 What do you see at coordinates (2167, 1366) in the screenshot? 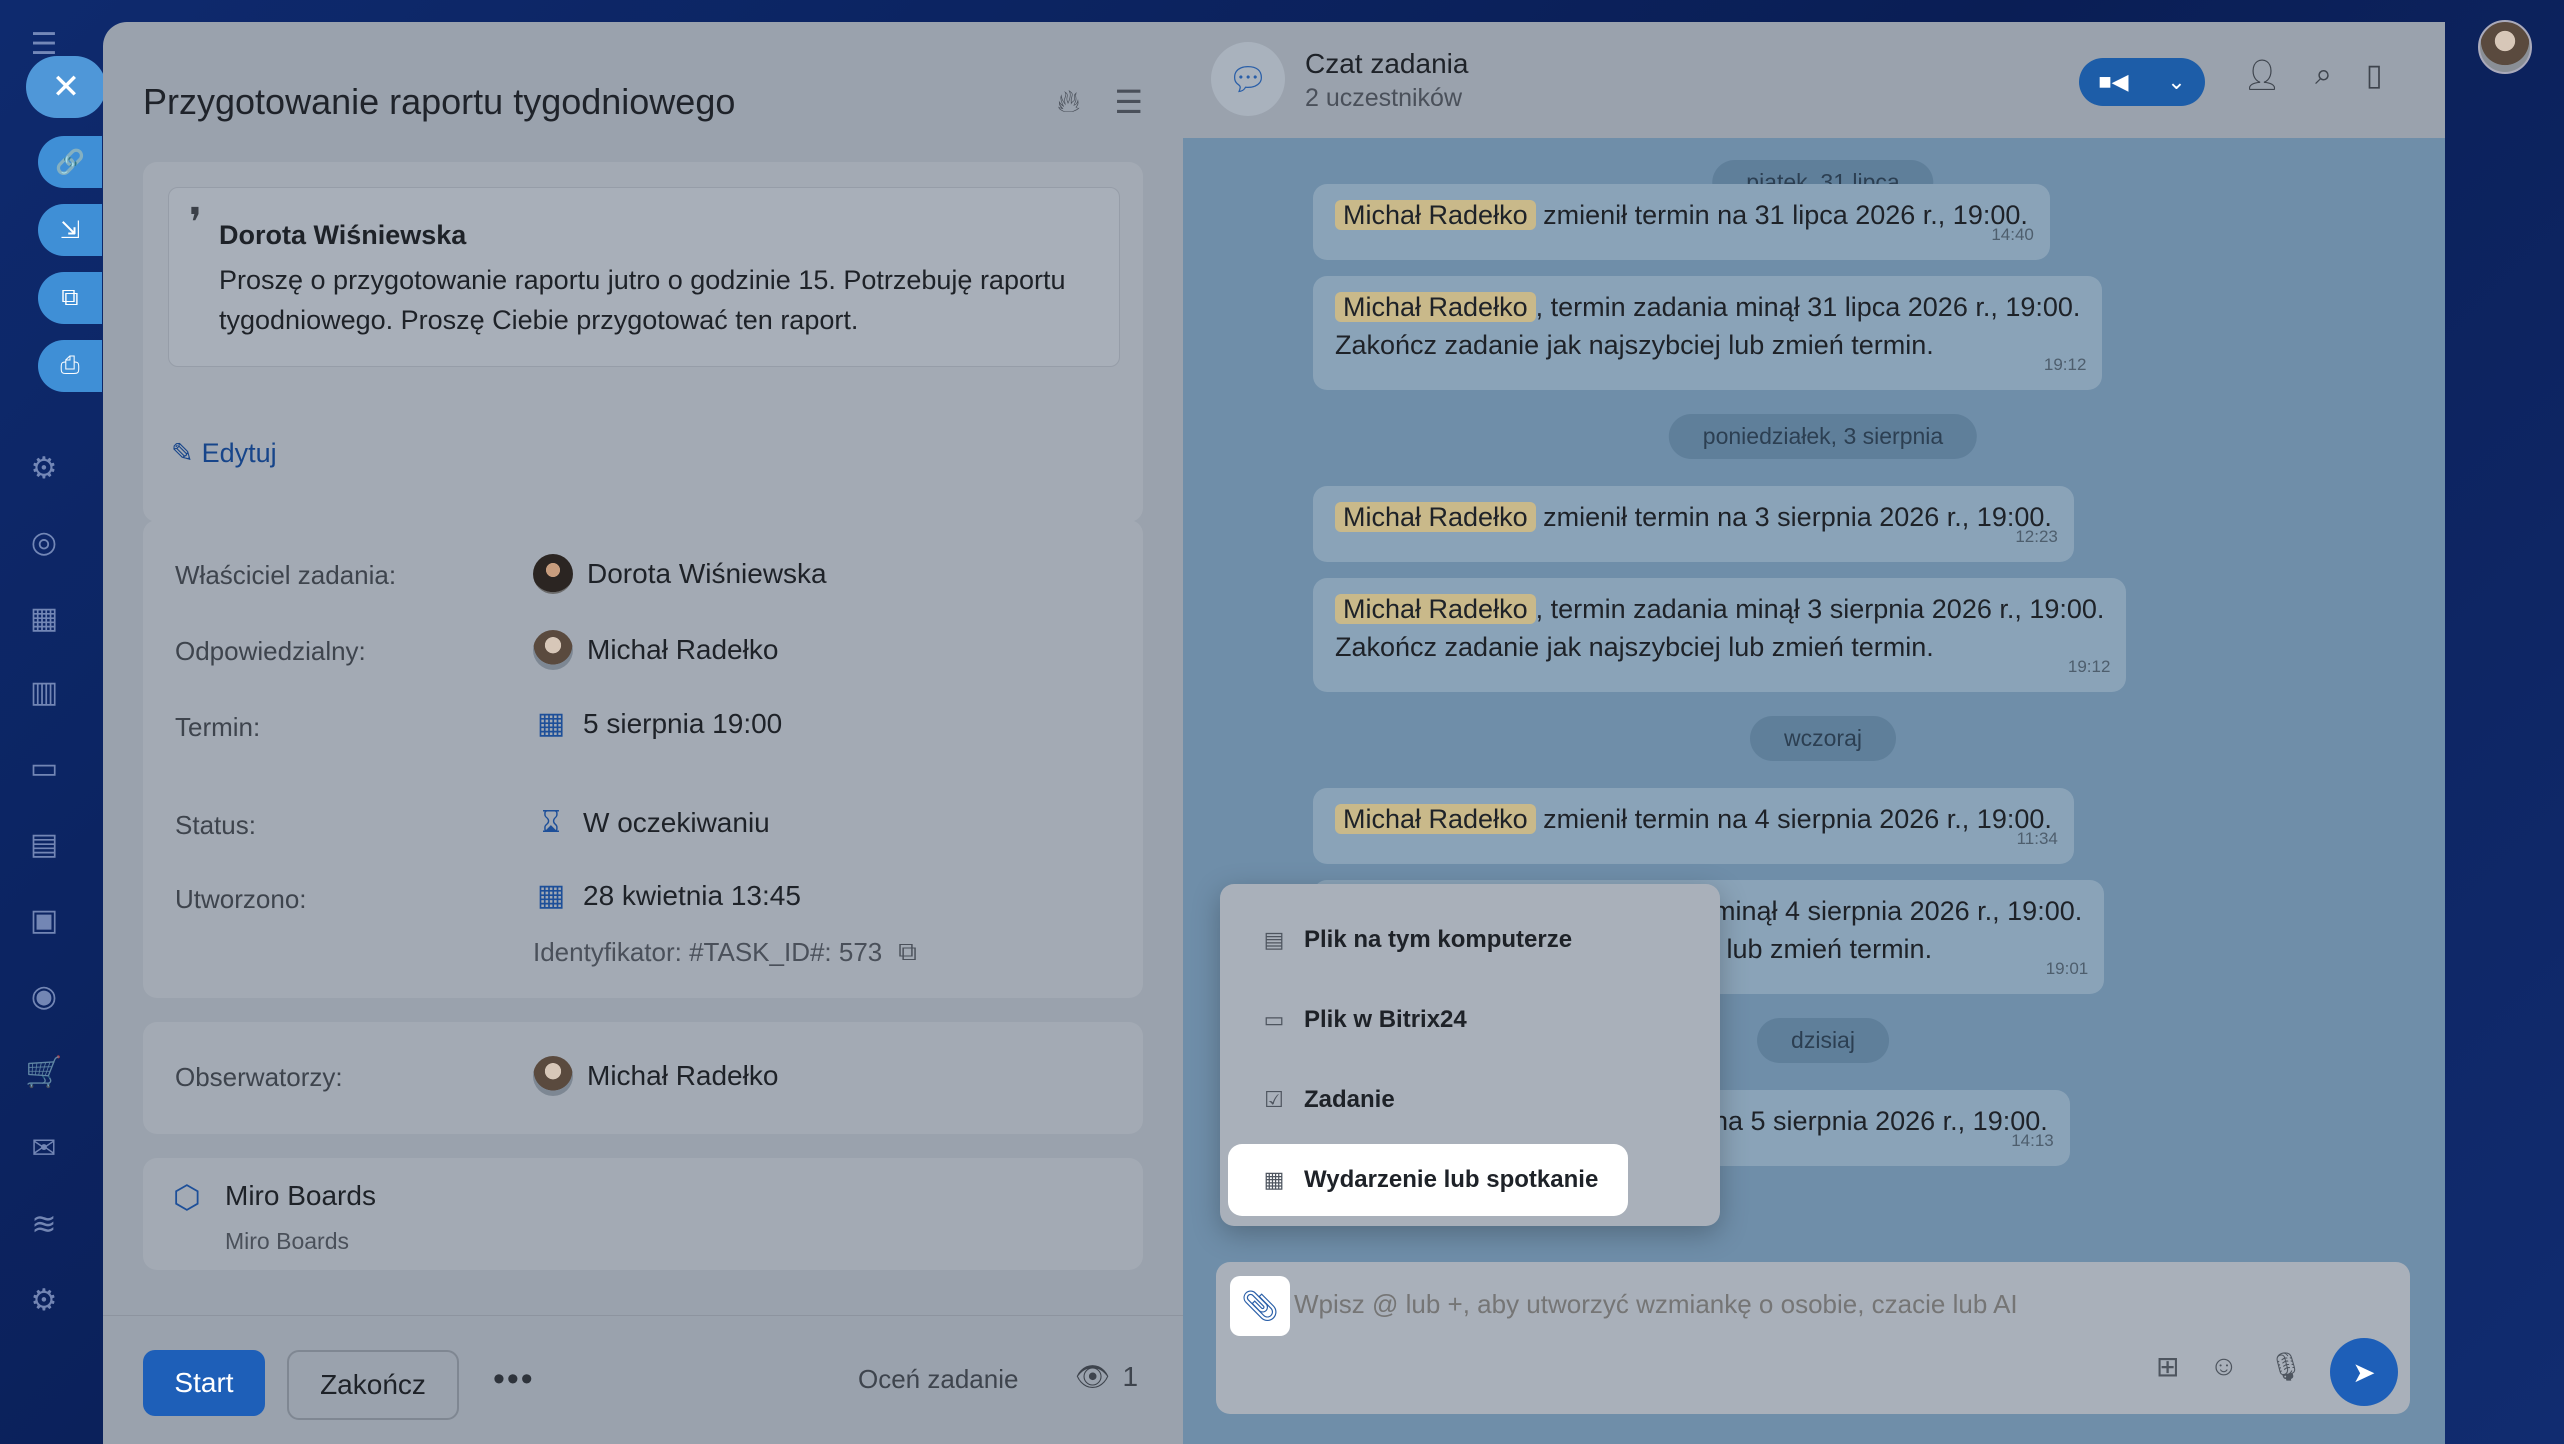
I see `apps-icon: ⊞` at bounding box center [2167, 1366].